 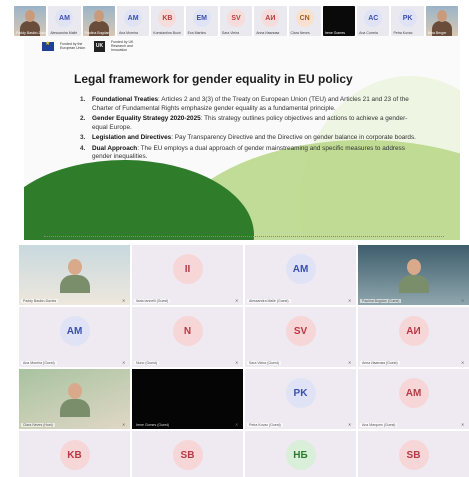 What do you see at coordinates (167, 18) in the screenshot?
I see `avatar: KB` at bounding box center [167, 18].